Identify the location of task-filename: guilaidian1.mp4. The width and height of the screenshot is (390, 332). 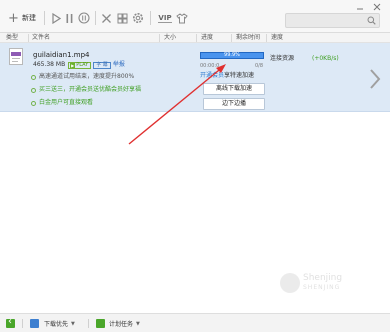
(61, 55).